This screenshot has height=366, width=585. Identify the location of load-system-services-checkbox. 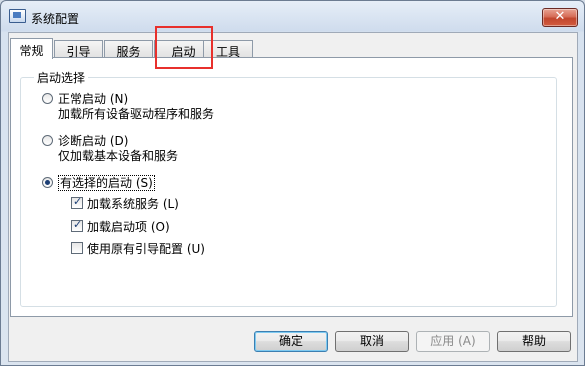
(77, 202).